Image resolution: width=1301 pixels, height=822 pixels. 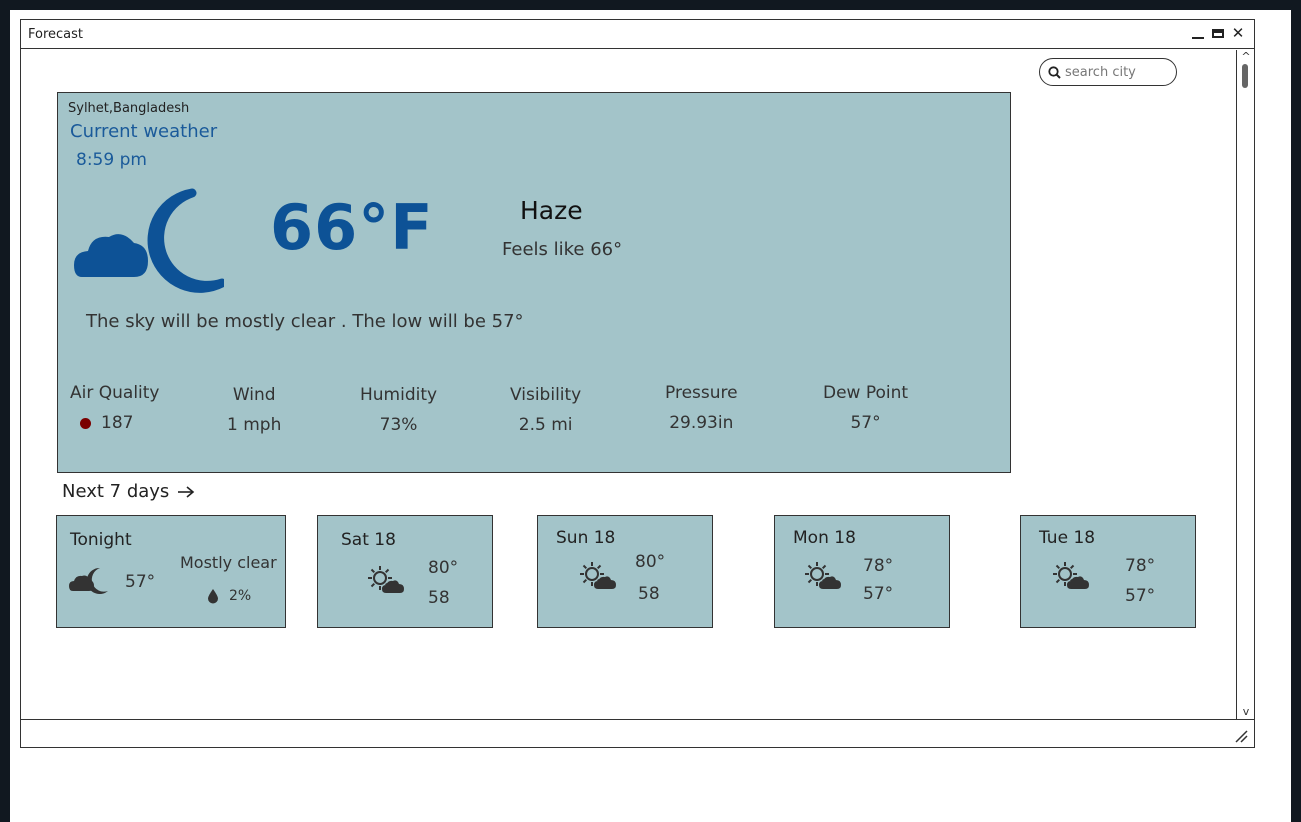 I want to click on maximize-button, so click(x=1218, y=33).